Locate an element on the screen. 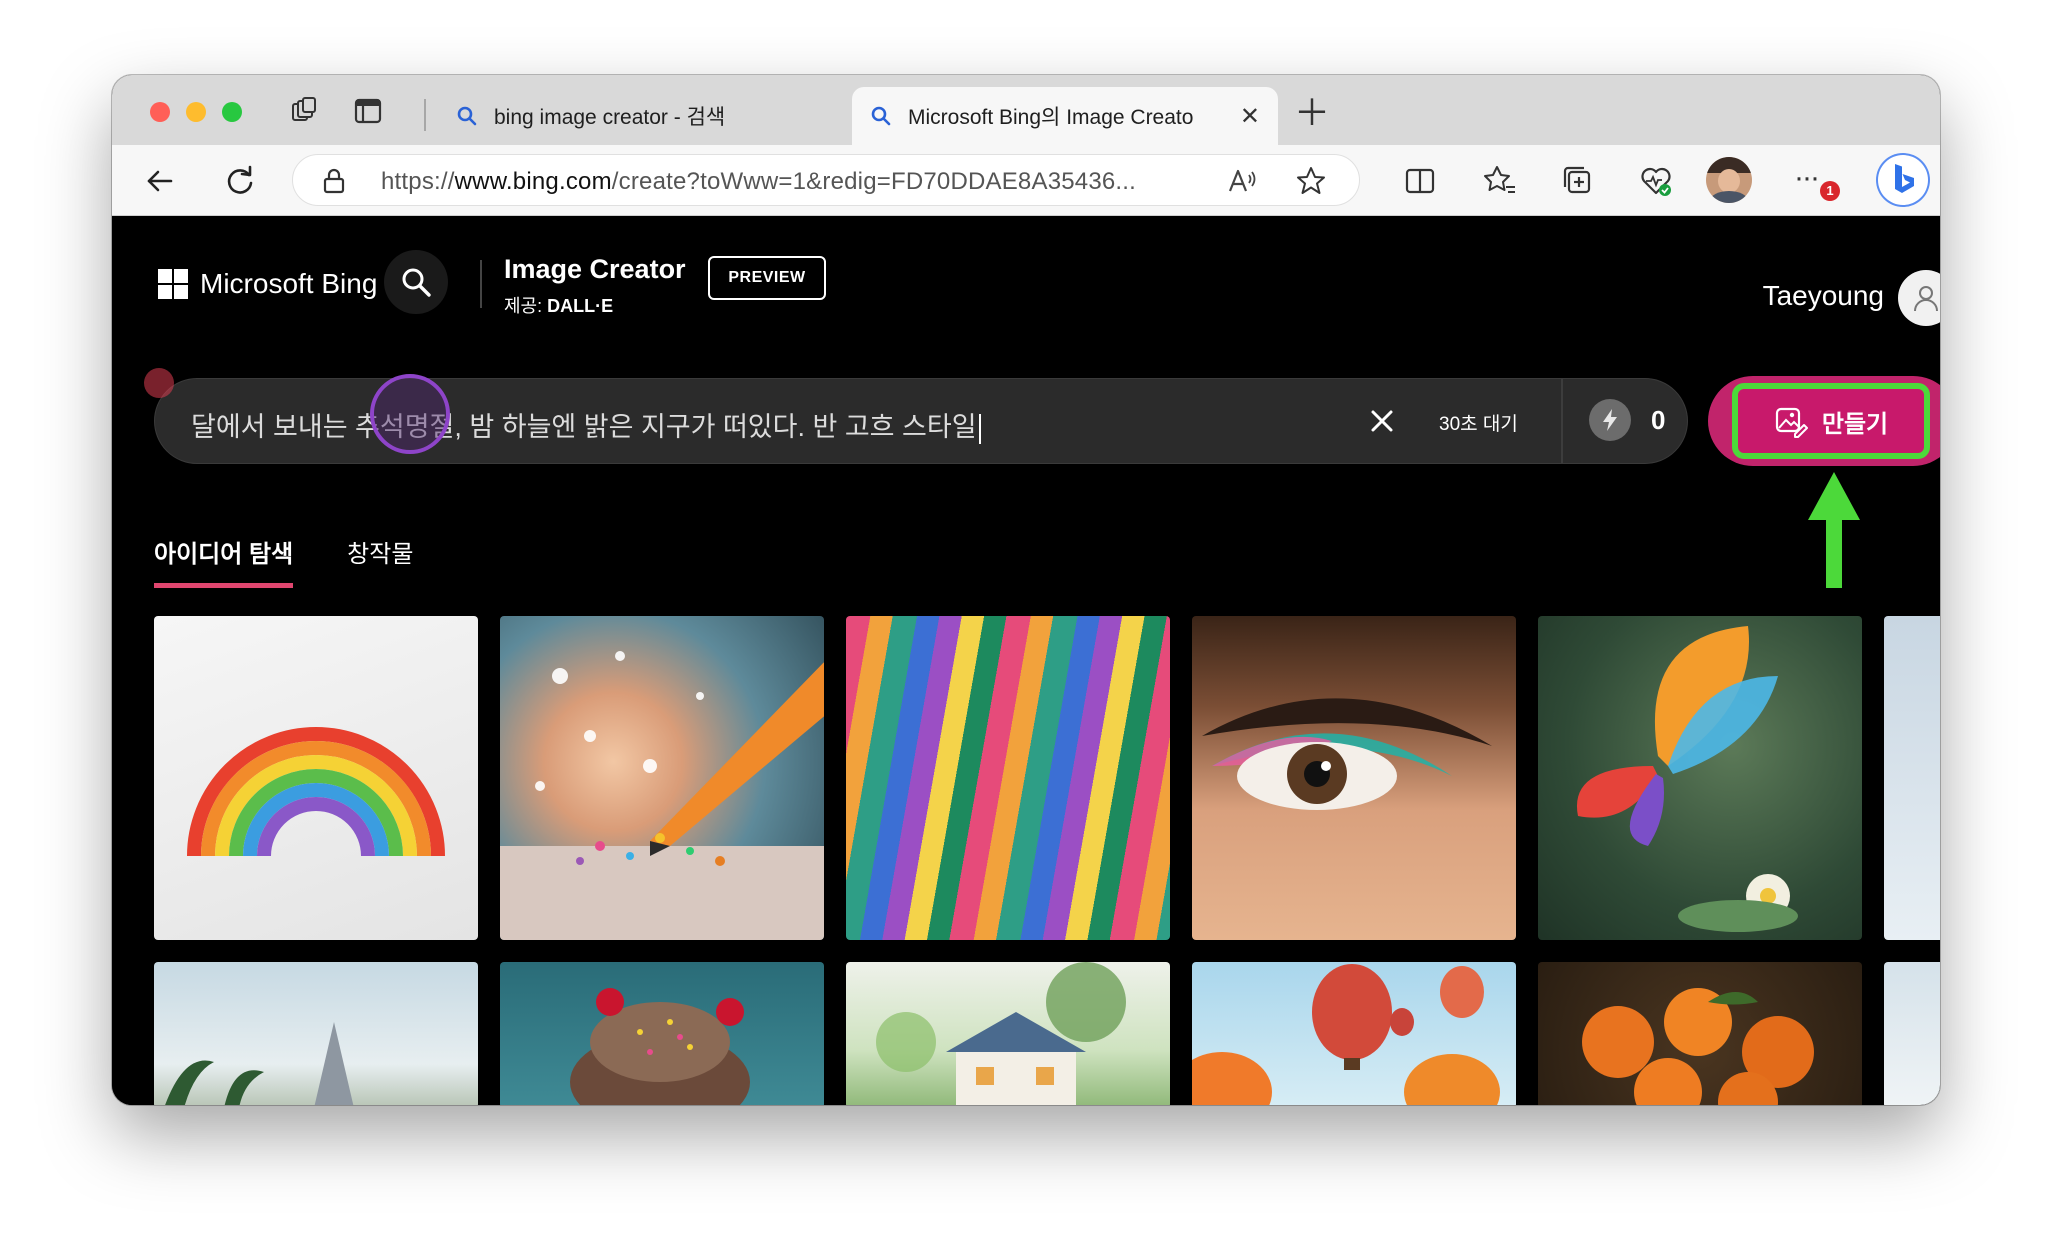 The width and height of the screenshot is (2052, 1252). boost-icon is located at coordinates (1610, 420).